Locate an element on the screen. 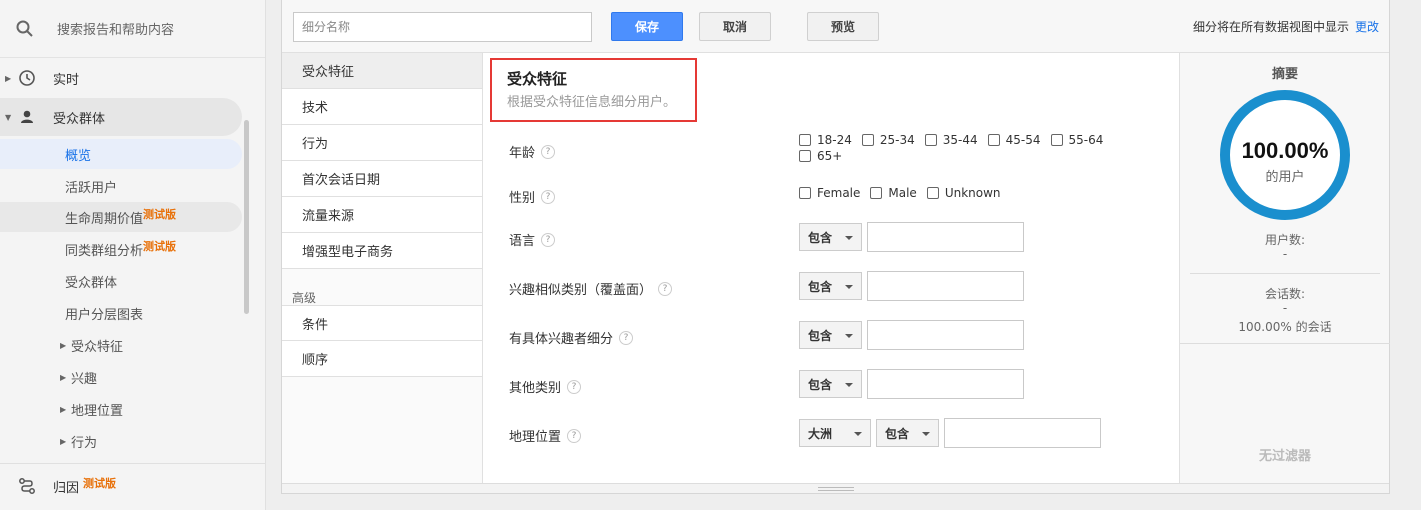 Image resolution: width=1421 pixels, height=510 pixels. users-label: 用户数: is located at coordinates (1285, 240).